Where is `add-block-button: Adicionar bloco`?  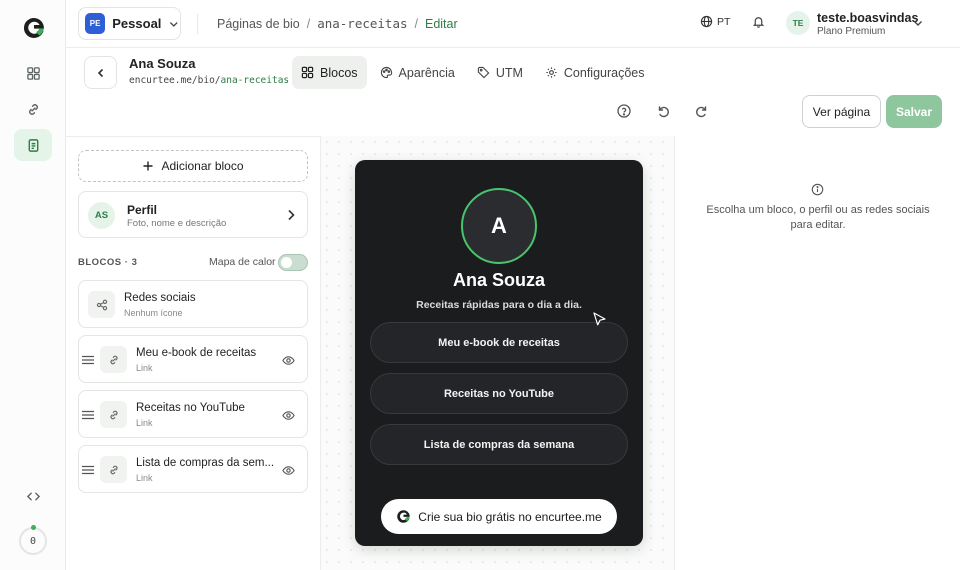
add-block-button: Adicionar bloco is located at coordinates (193, 166).